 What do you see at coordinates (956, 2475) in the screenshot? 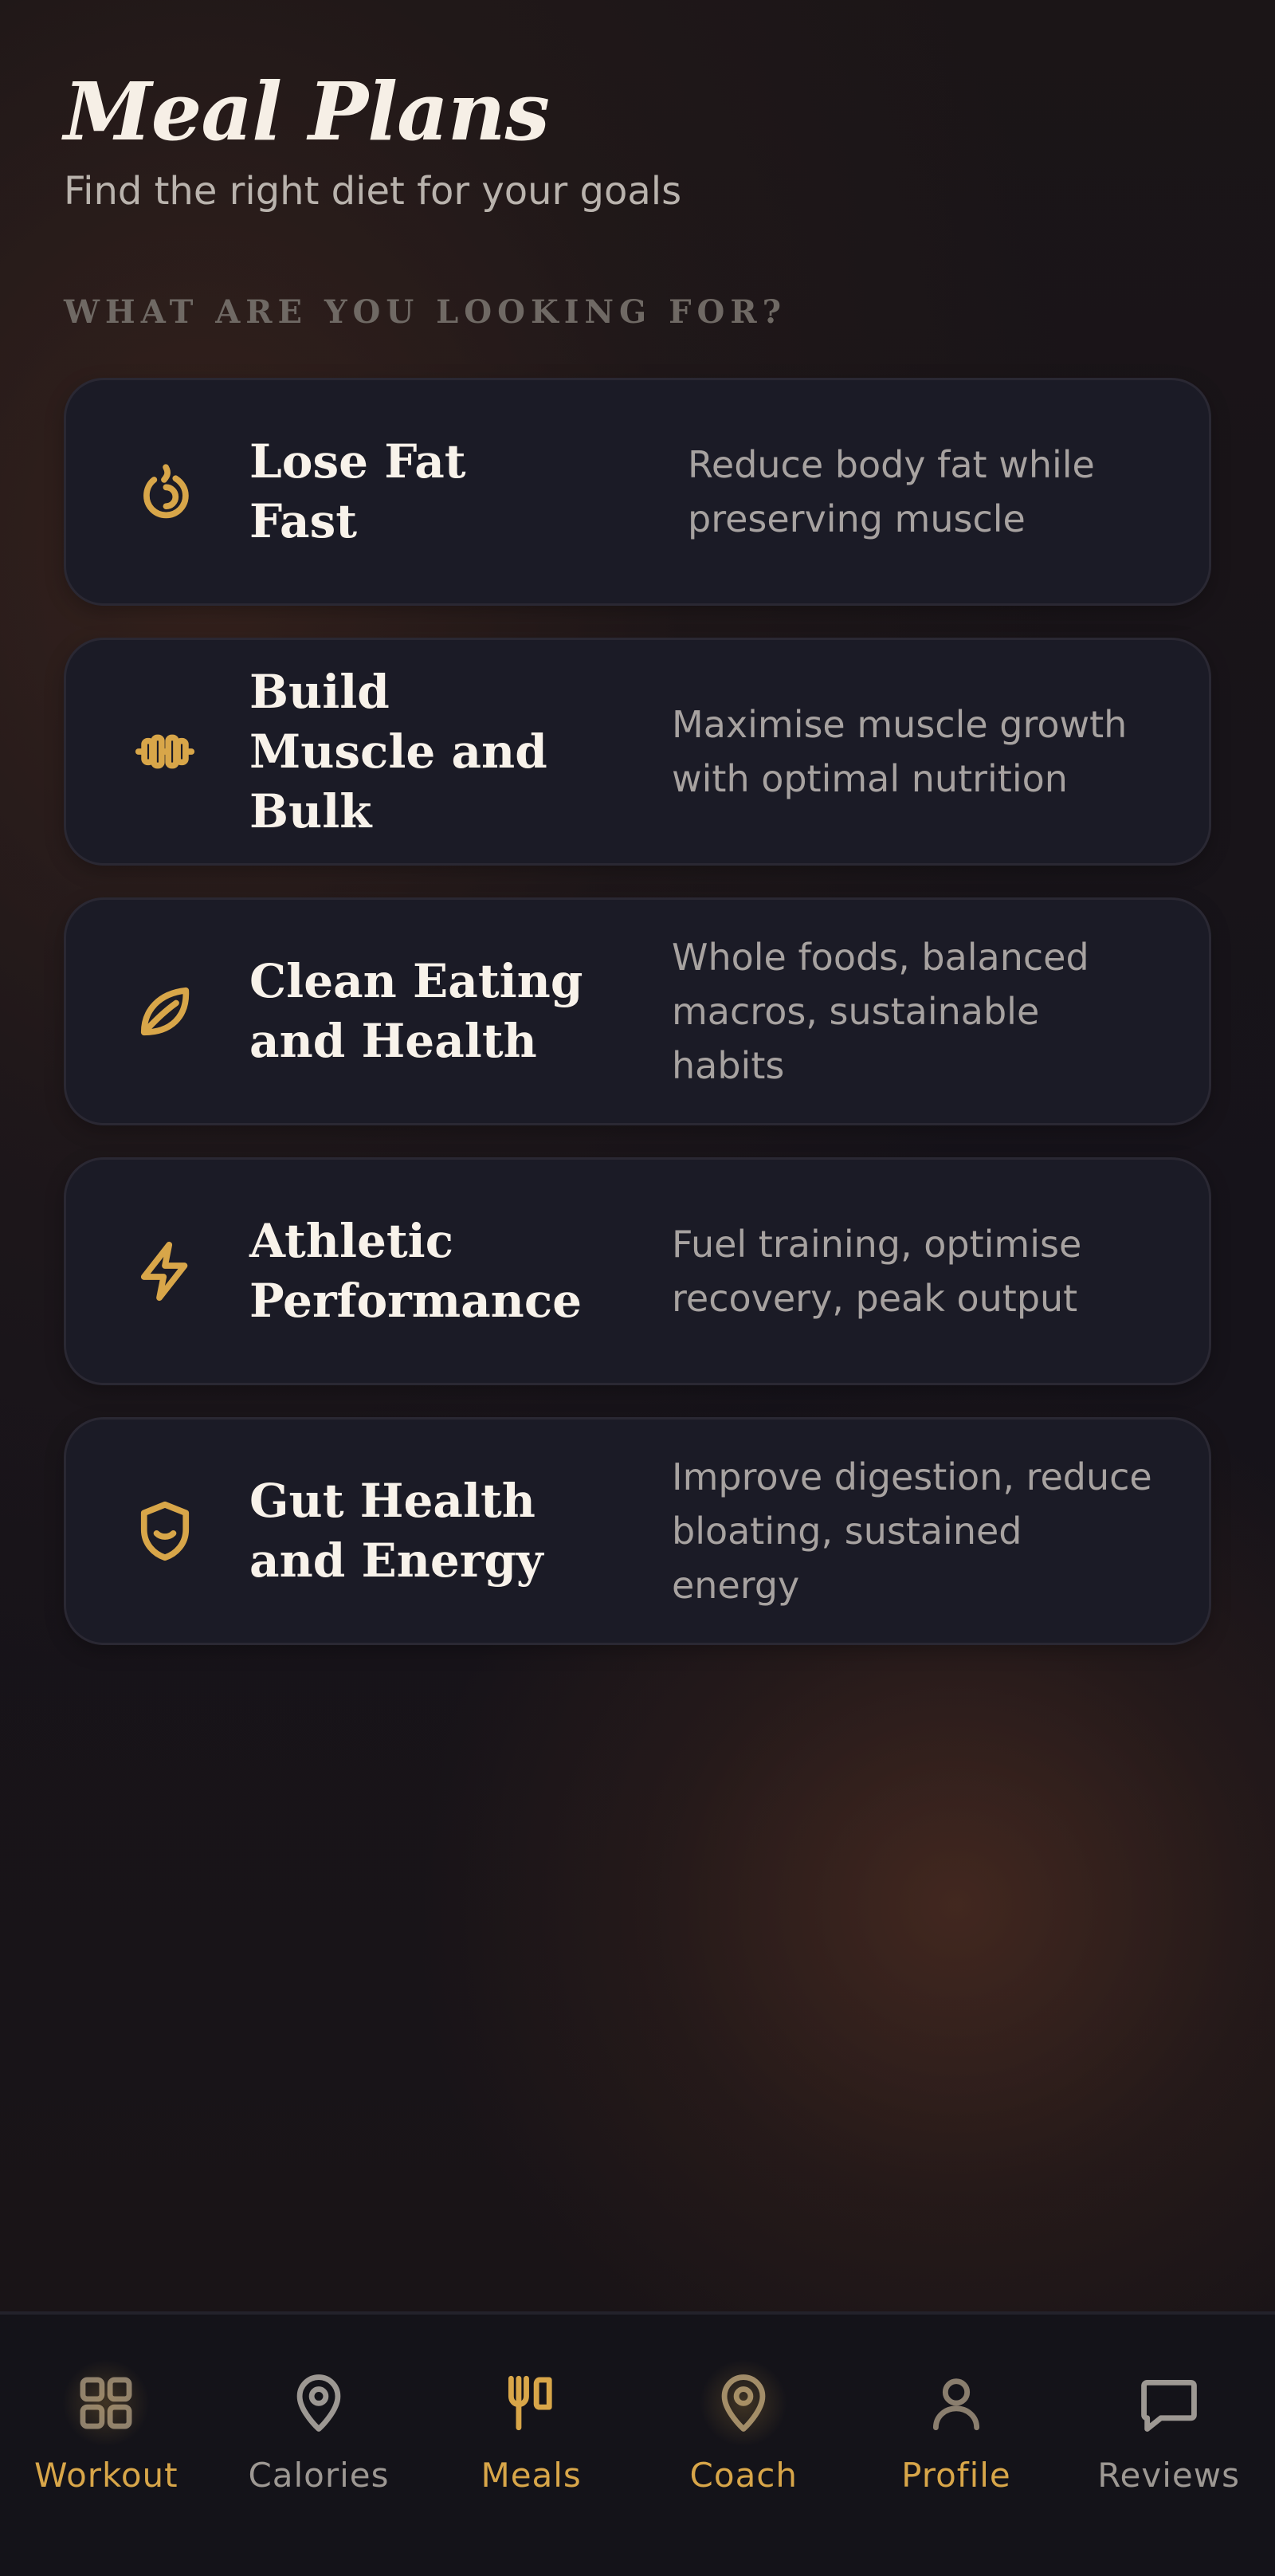
I see `nav-label: Profile` at bounding box center [956, 2475].